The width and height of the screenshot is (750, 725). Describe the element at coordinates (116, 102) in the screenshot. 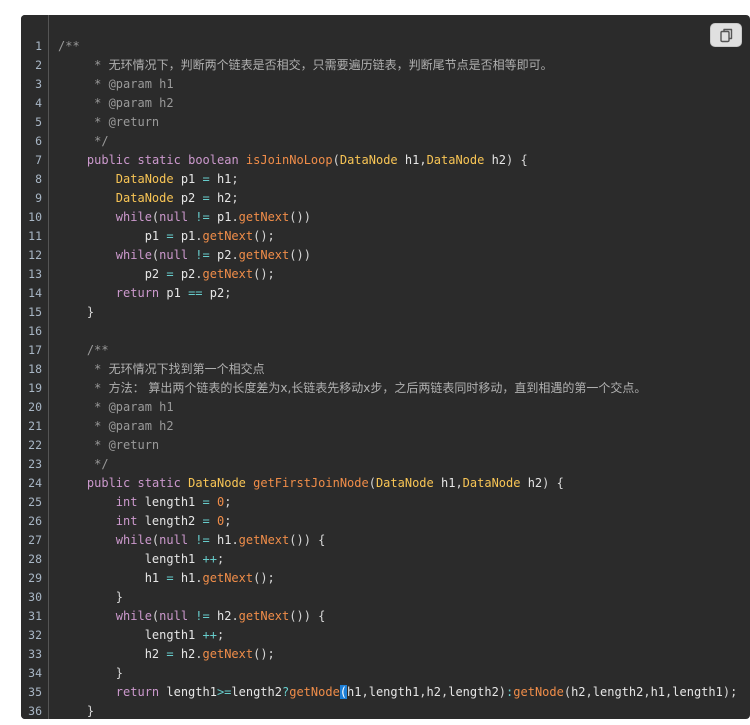

I see `code-token: * @param h2` at that location.